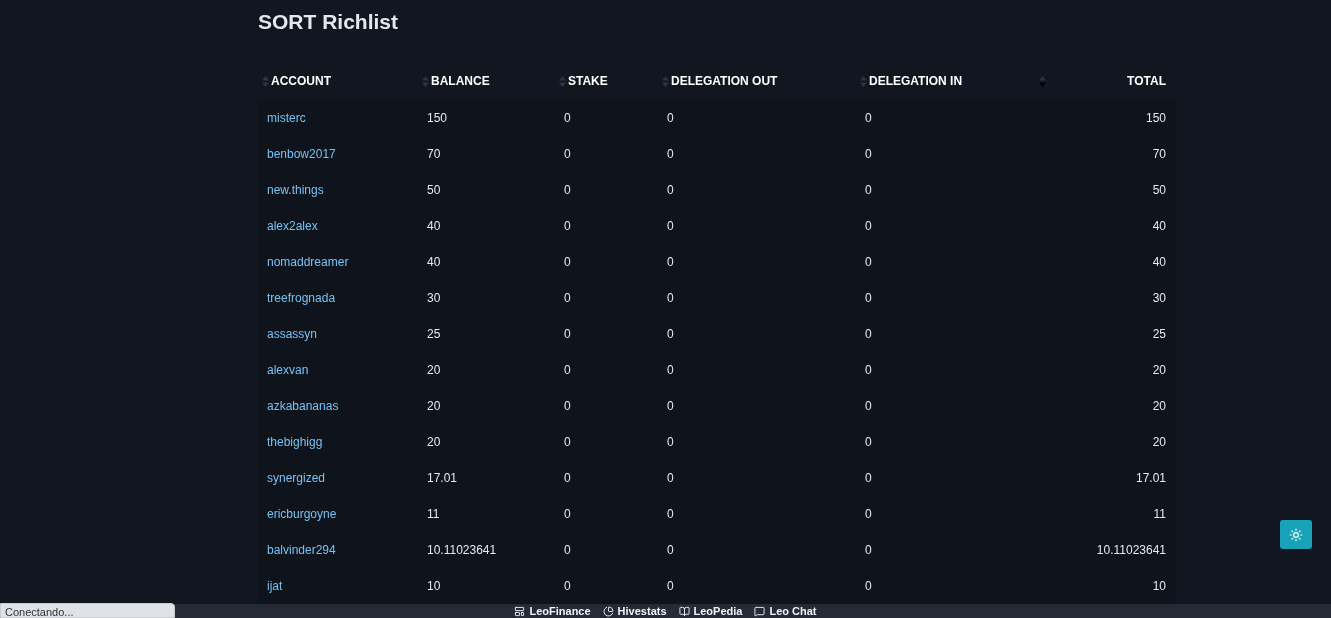 This screenshot has height=618, width=1331. What do you see at coordinates (338, 226) in the screenshot?
I see `account-link: alex2alex` at bounding box center [338, 226].